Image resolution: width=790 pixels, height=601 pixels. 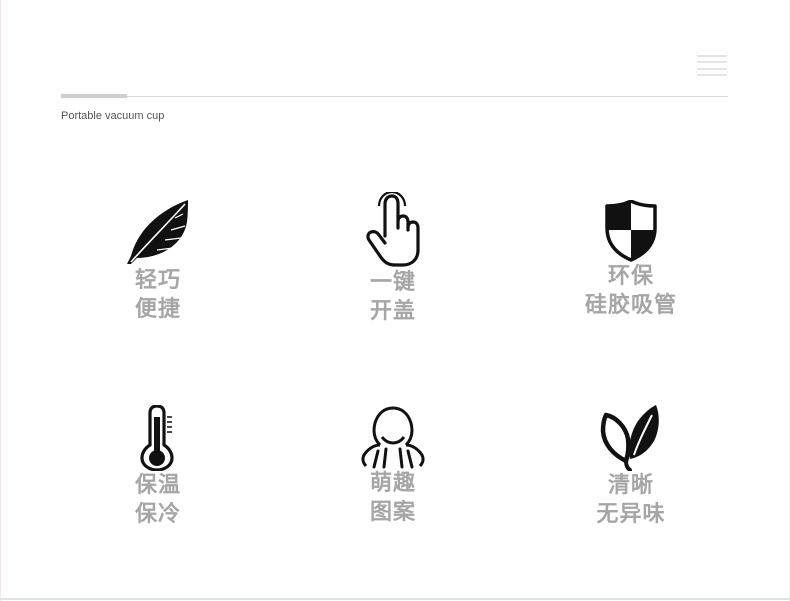 I want to click on feature-eco-straw: 环保 硅胶吸管, so click(x=631, y=260).